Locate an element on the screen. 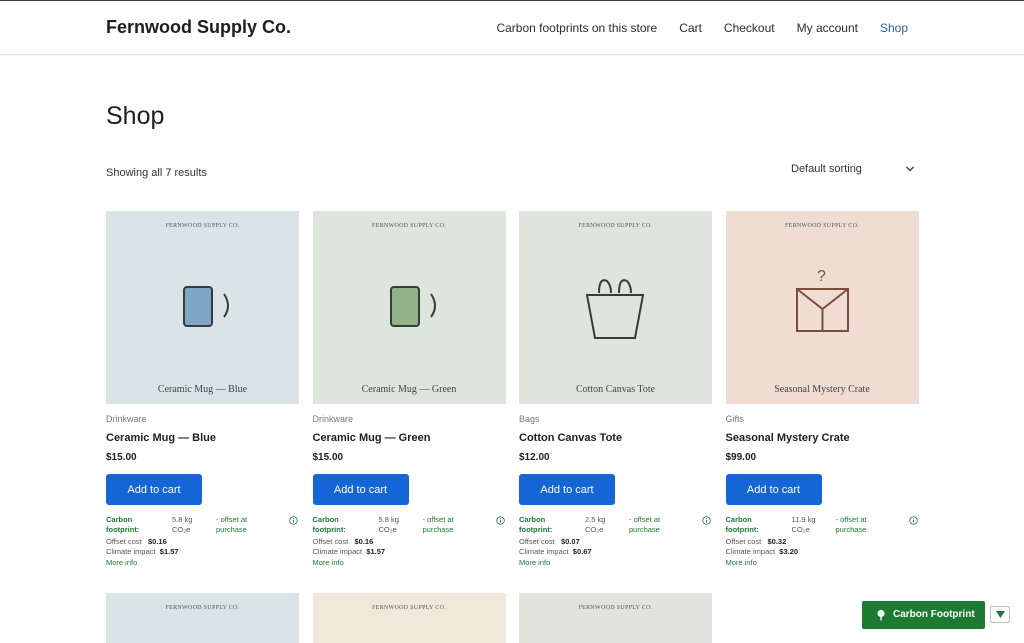  climate-impact-row: Climate impact $3.20 is located at coordinates (762, 552).